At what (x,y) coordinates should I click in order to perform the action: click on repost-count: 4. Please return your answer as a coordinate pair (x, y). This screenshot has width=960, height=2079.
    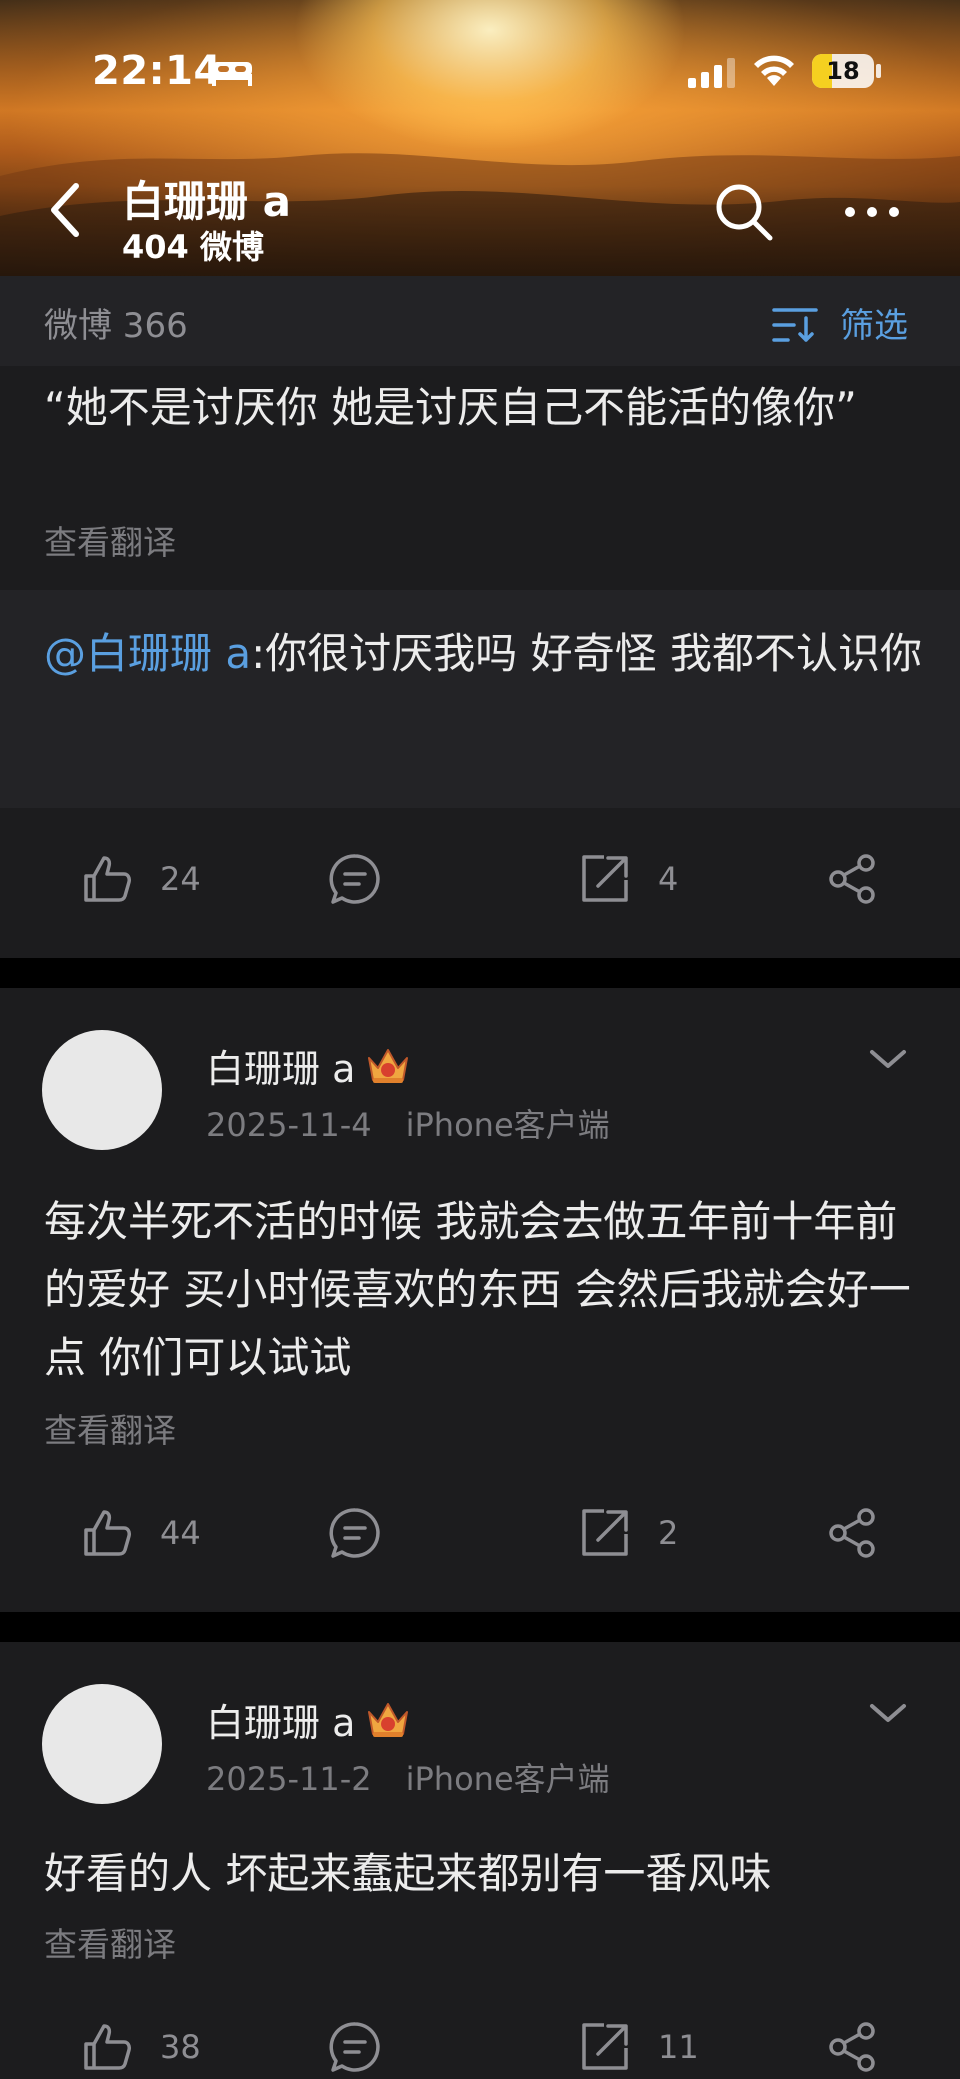
    Looking at the image, I should click on (668, 879).